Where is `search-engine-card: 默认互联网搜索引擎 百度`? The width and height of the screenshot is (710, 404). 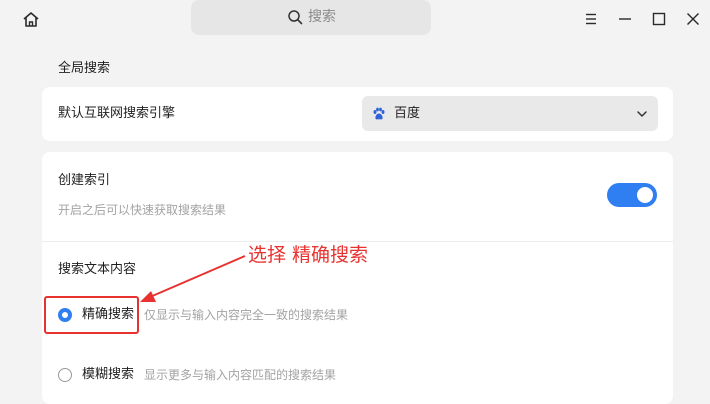 search-engine-card: 默认互联网搜索引擎 百度 is located at coordinates (357, 114).